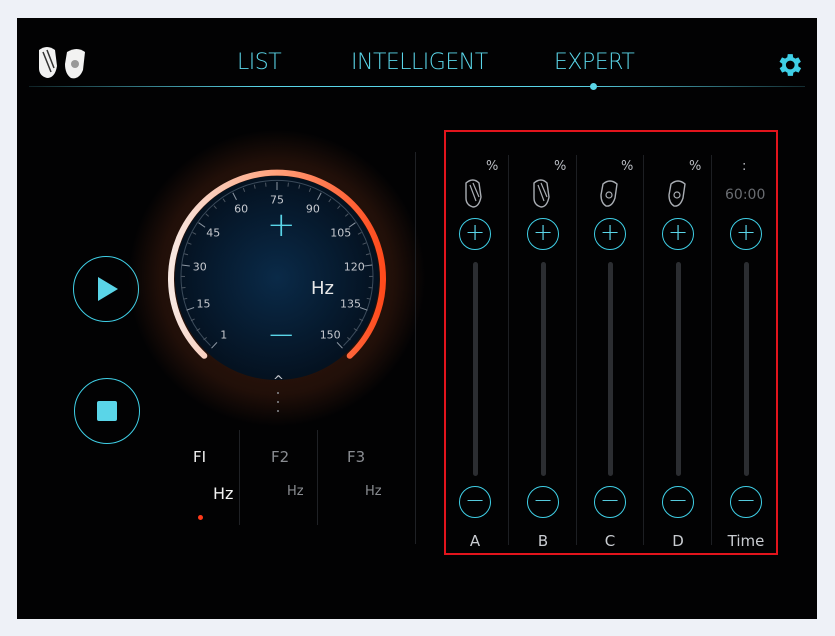 The image size is (835, 636). I want to click on time-minus-button: −, so click(746, 502).